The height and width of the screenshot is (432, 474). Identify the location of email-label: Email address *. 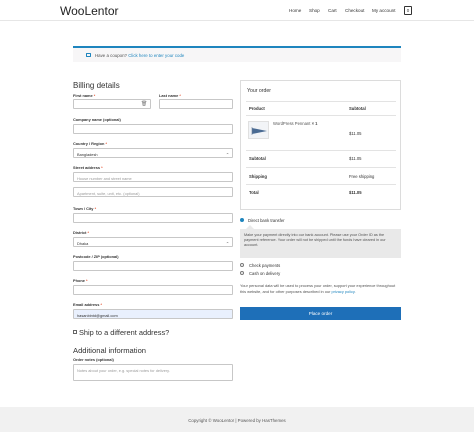
(87, 304).